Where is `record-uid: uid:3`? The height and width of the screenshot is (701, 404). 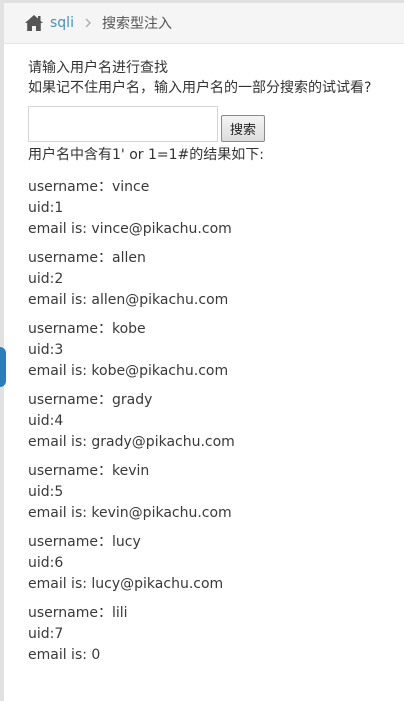 record-uid: uid:3 is located at coordinates (46, 350).